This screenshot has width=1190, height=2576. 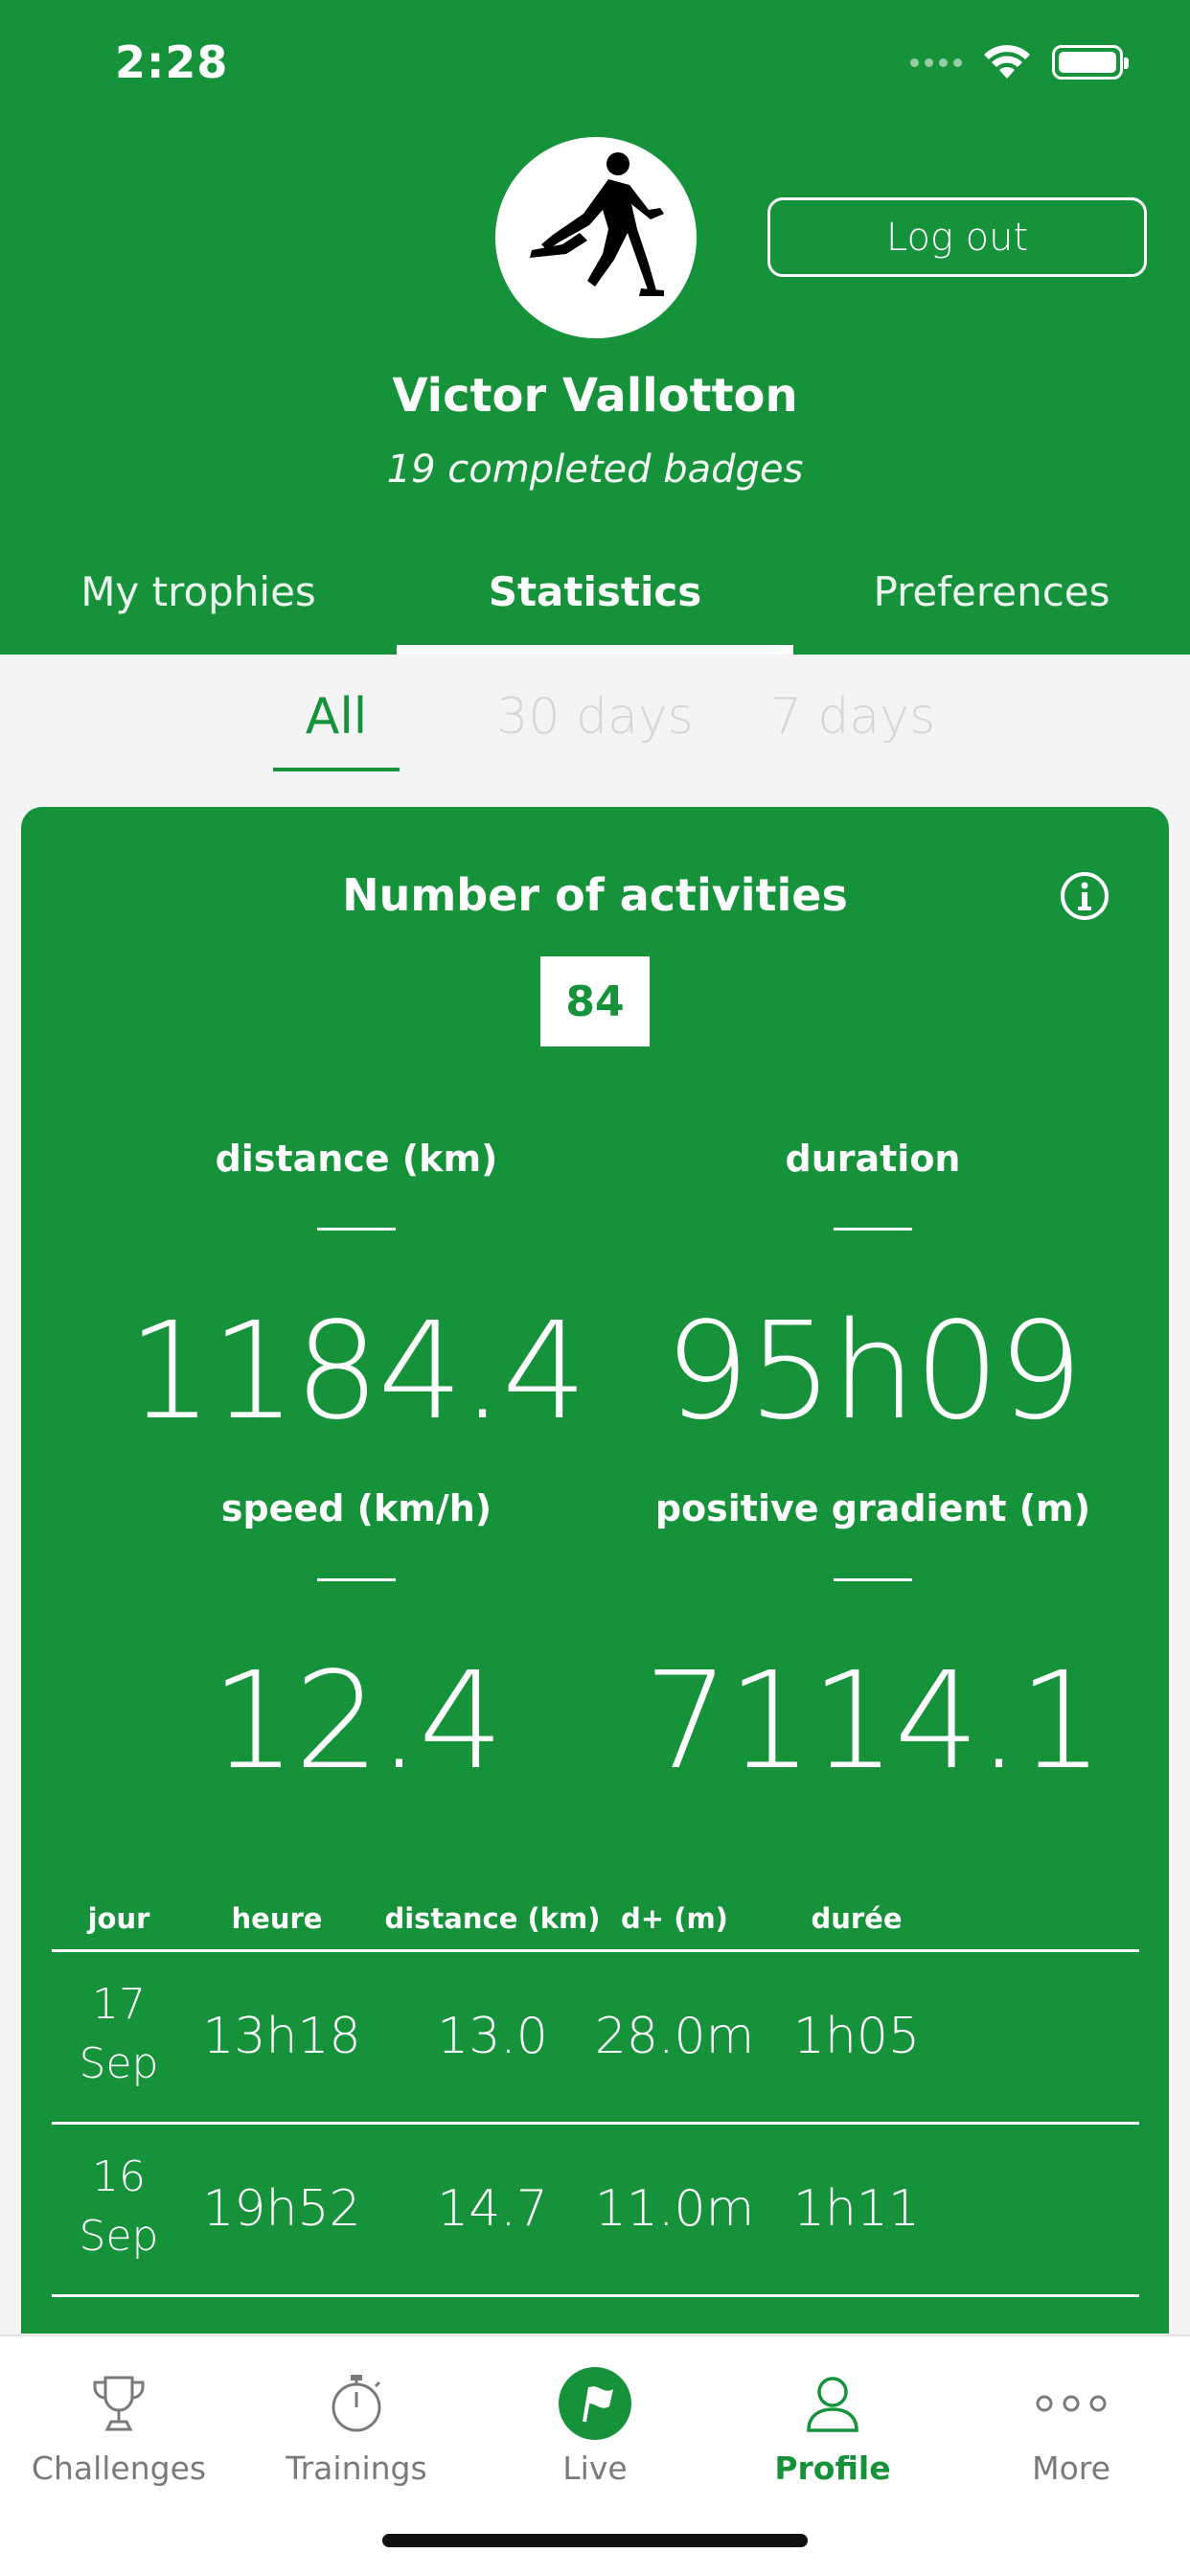 What do you see at coordinates (936, 63) in the screenshot?
I see `cellular-signal-icon` at bounding box center [936, 63].